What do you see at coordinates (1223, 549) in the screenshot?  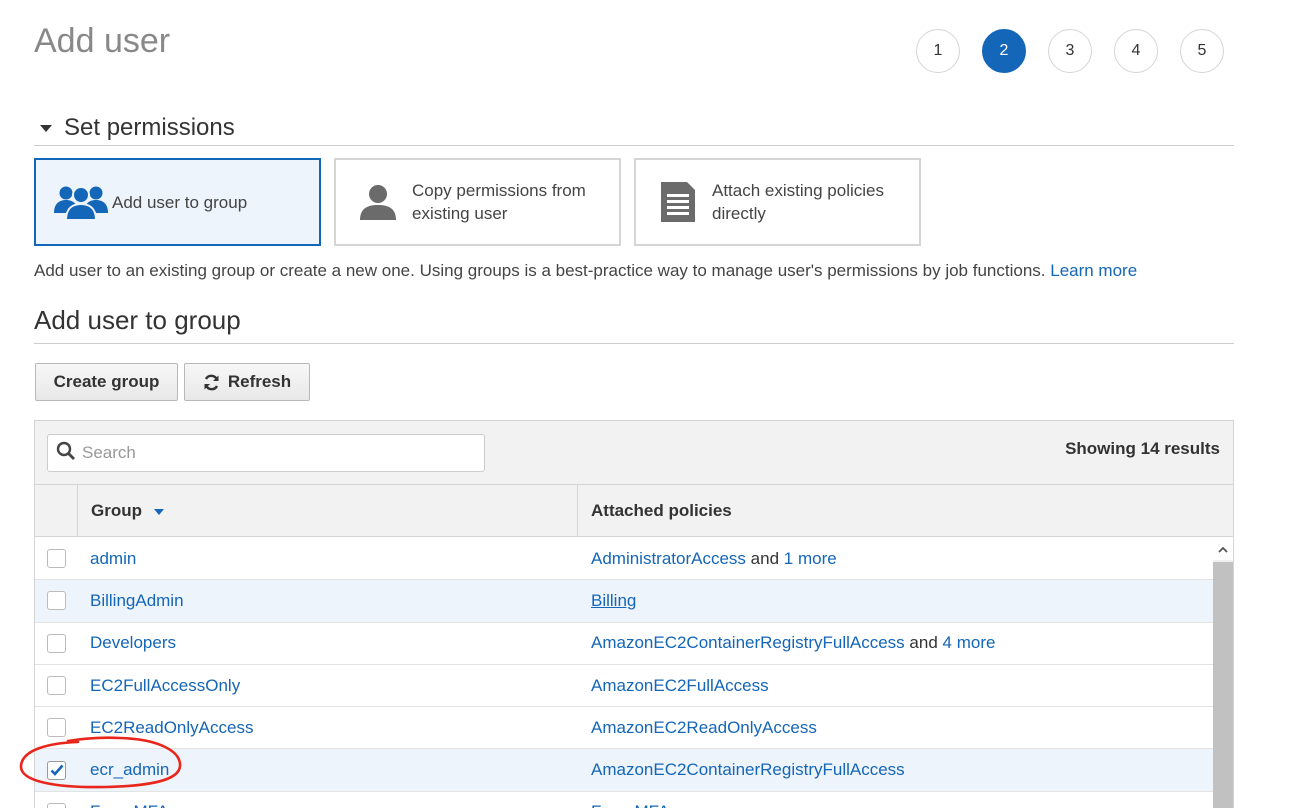 I see `scroll-up-icon` at bounding box center [1223, 549].